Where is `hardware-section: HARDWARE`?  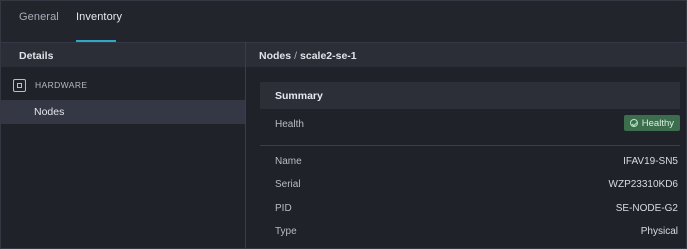
hardware-section: HARDWARE is located at coordinates (50, 85).